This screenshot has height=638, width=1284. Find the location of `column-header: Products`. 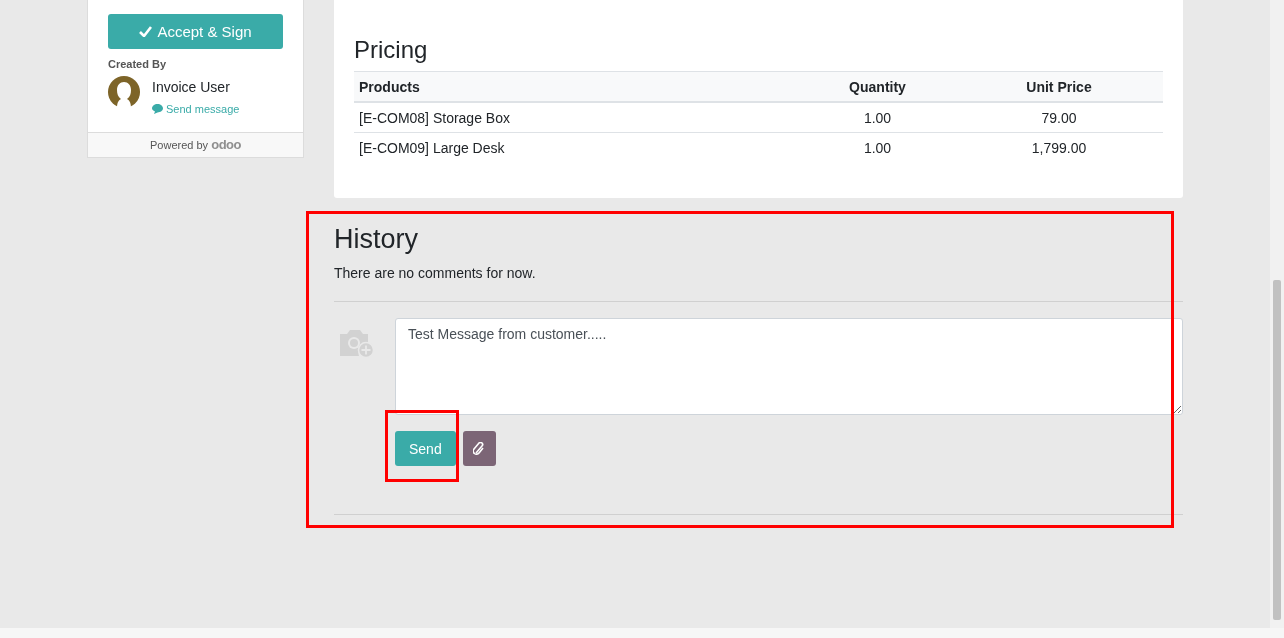

column-header: Products is located at coordinates (577, 86).